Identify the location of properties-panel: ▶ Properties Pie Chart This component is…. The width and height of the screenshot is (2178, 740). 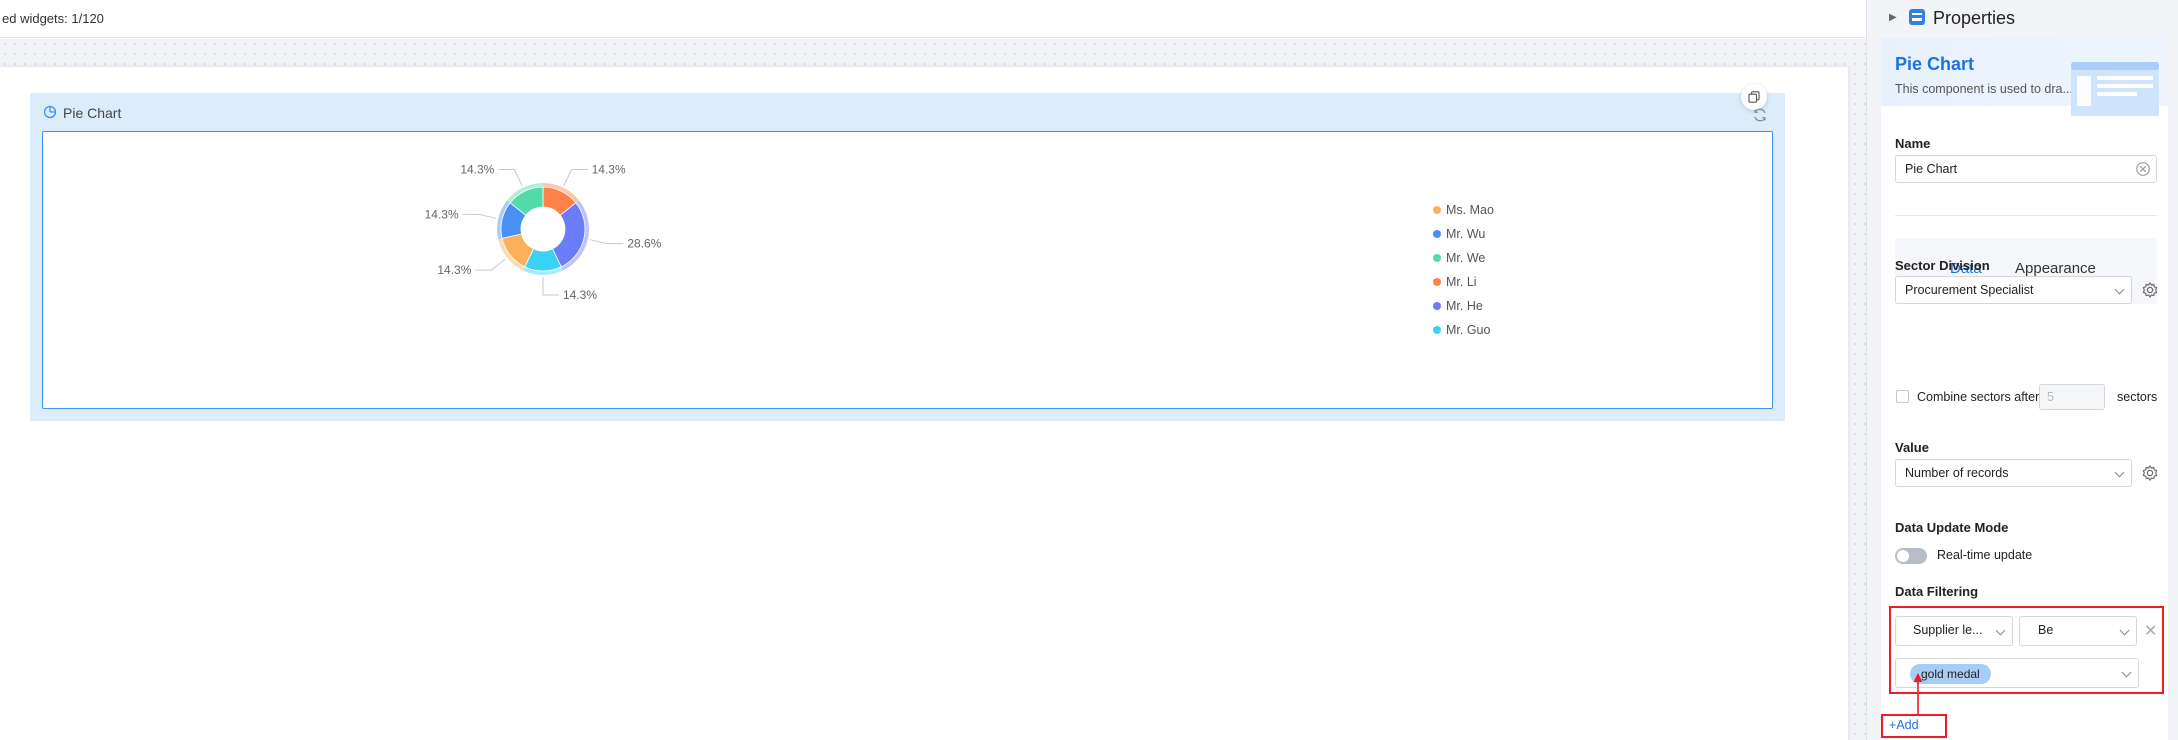
(2022, 370).